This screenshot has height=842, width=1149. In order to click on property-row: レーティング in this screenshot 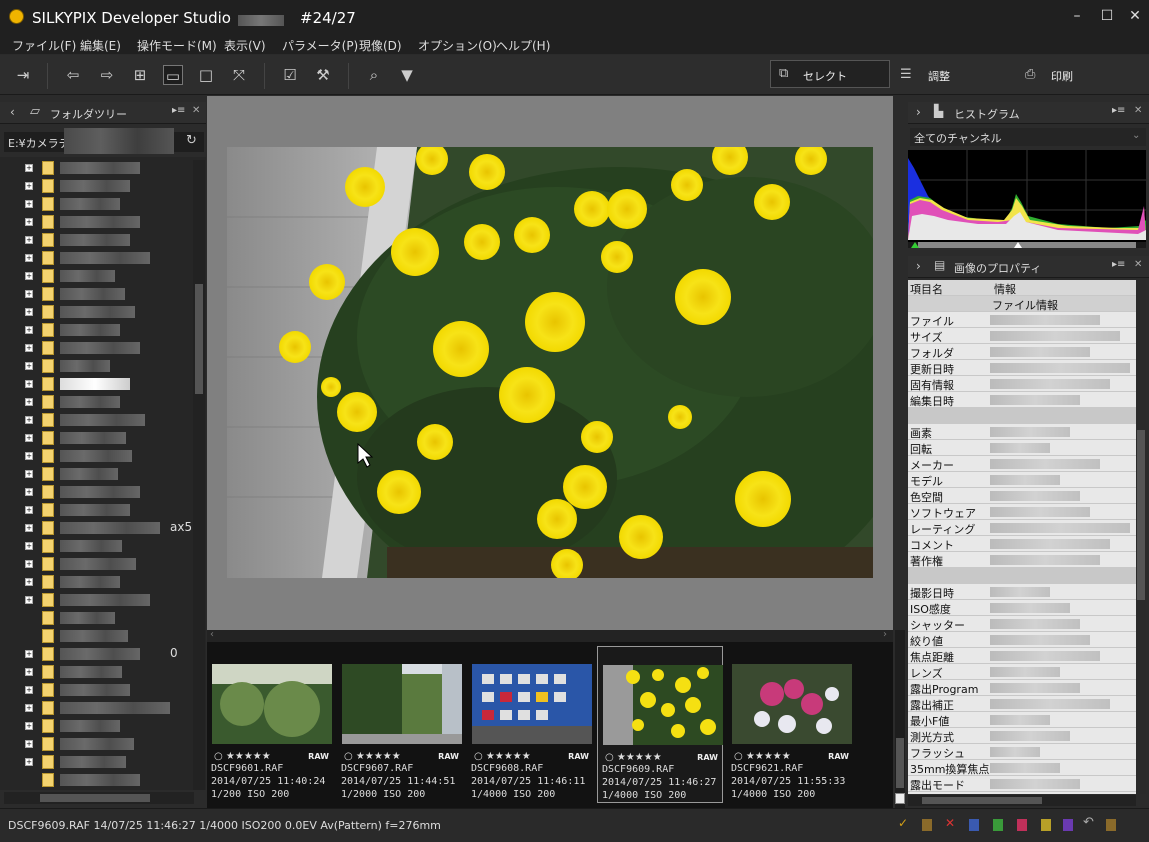, I will do `click(1022, 528)`.